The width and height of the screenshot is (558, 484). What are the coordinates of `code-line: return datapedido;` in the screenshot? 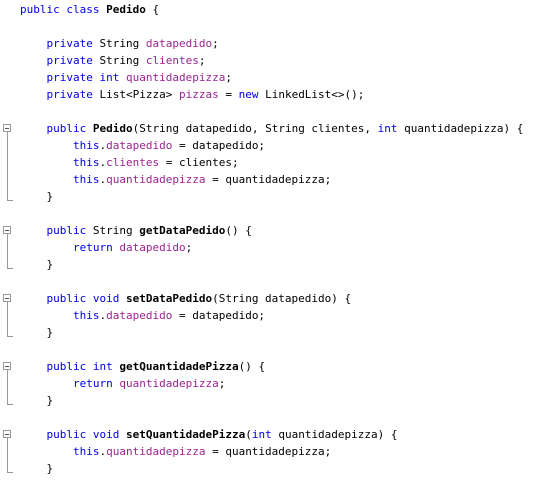 It's located at (106, 247).